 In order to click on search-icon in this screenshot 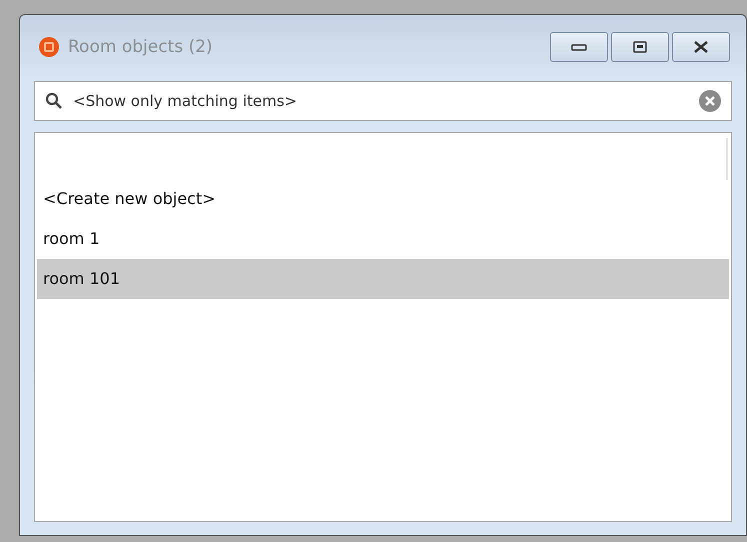, I will do `click(54, 101)`.